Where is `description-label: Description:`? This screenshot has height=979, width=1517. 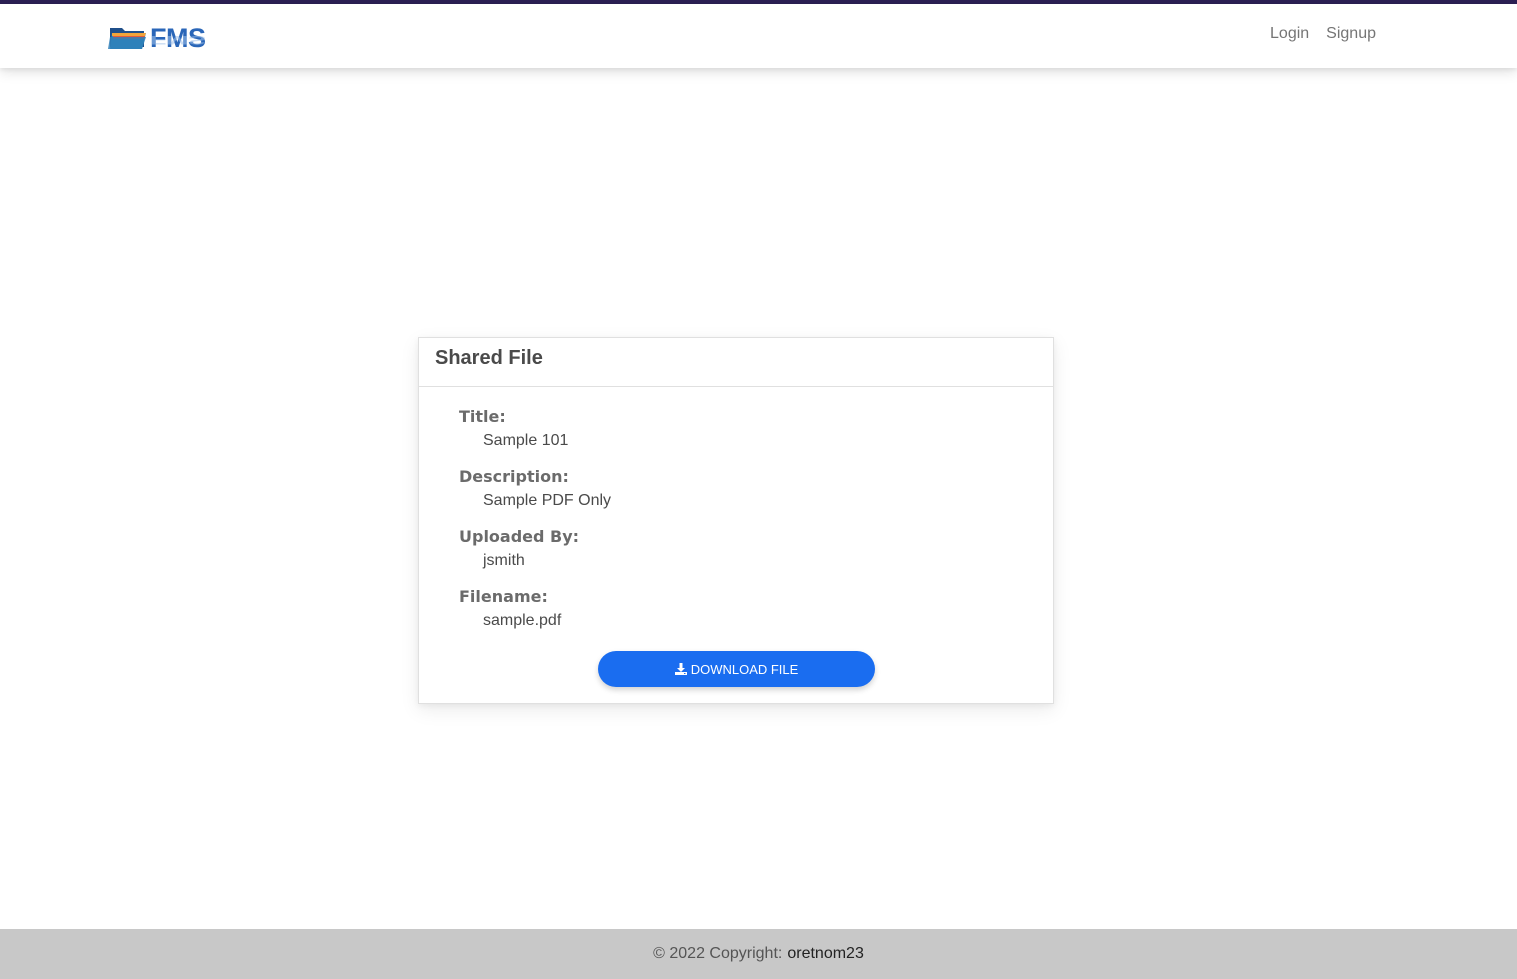
description-label: Description: is located at coordinates (514, 476).